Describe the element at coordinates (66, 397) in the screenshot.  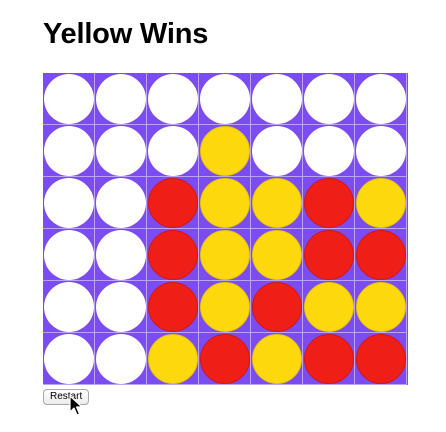
I see `restart-button: Restart` at that location.